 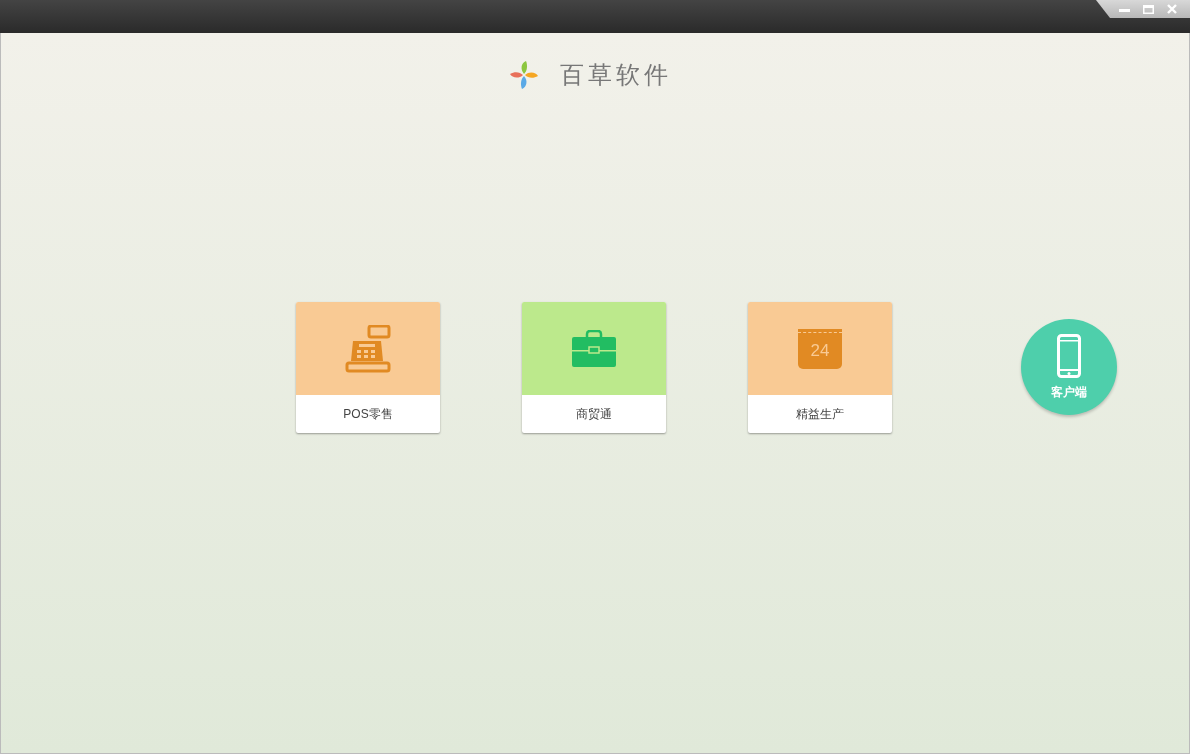 What do you see at coordinates (1069, 355) in the screenshot?
I see `phone-icon` at bounding box center [1069, 355].